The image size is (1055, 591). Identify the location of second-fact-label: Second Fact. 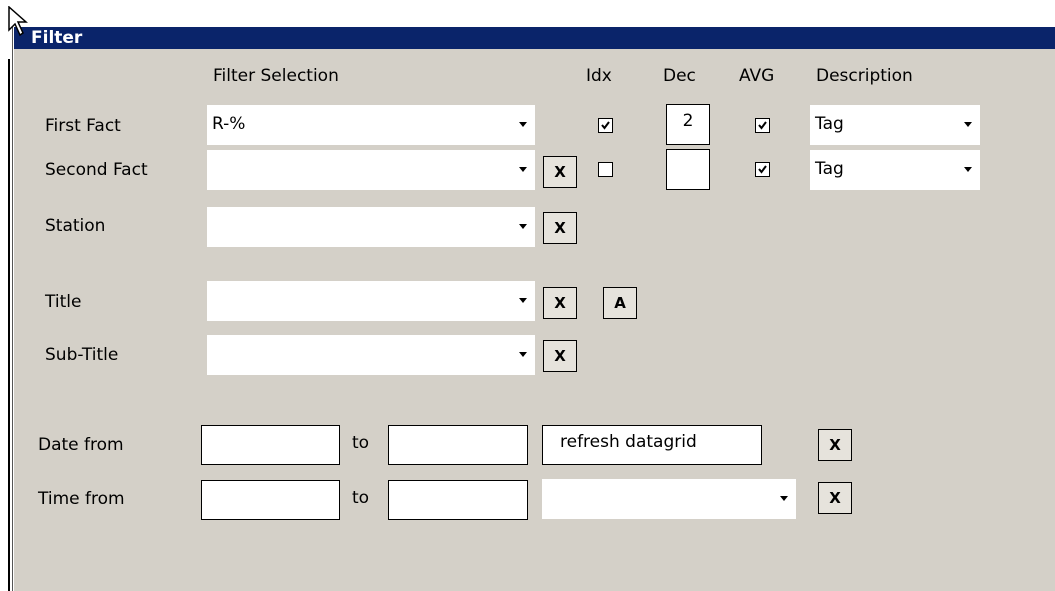
(96, 170).